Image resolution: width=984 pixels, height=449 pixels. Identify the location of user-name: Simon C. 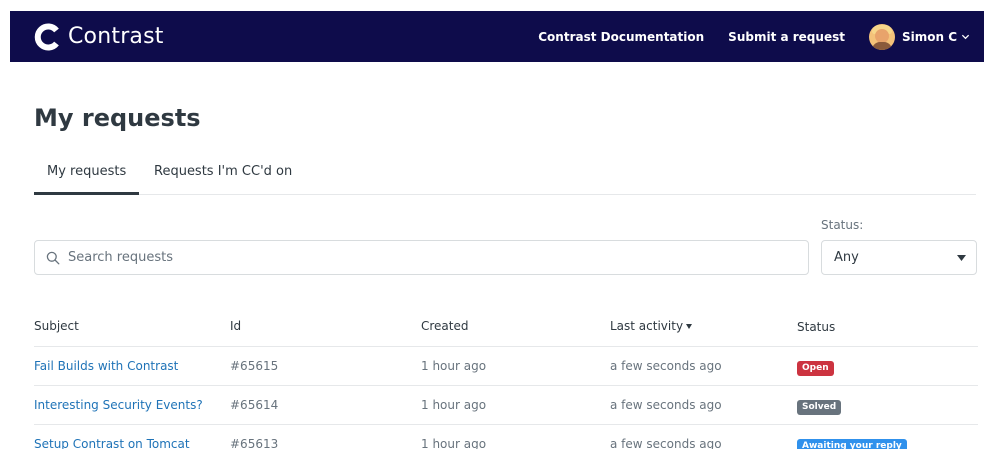
(929, 36).